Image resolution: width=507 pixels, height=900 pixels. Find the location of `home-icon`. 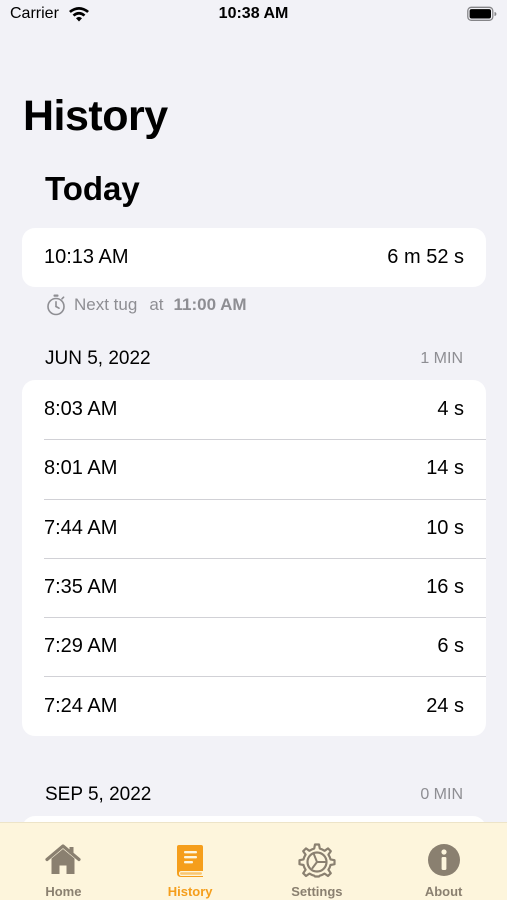

home-icon is located at coordinates (63, 859).